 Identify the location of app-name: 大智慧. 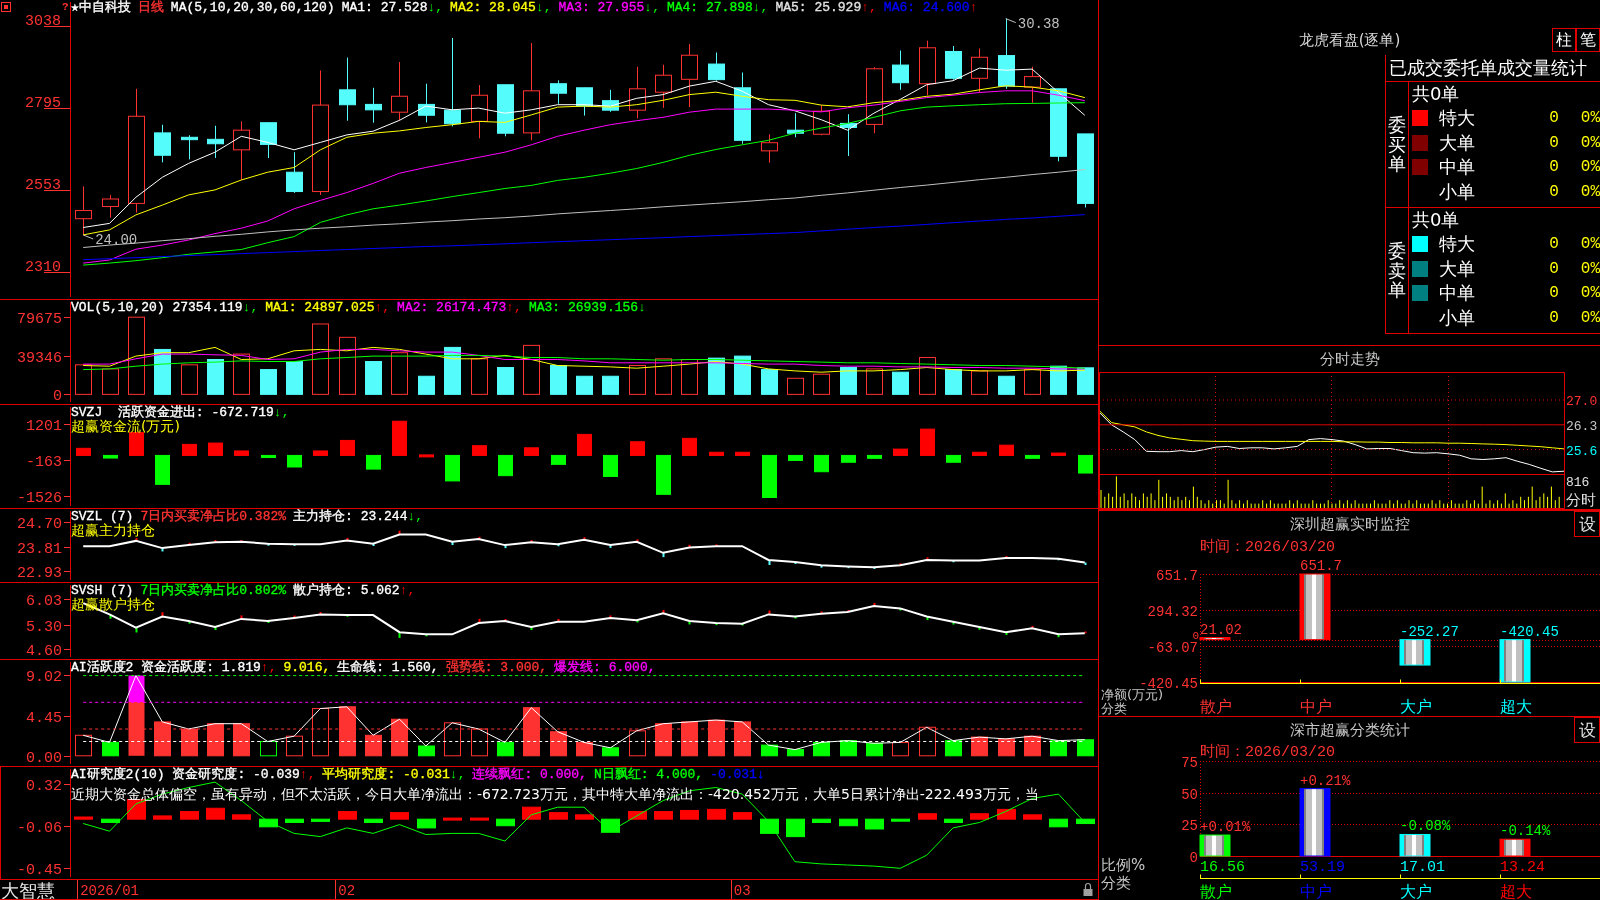
(28, 889).